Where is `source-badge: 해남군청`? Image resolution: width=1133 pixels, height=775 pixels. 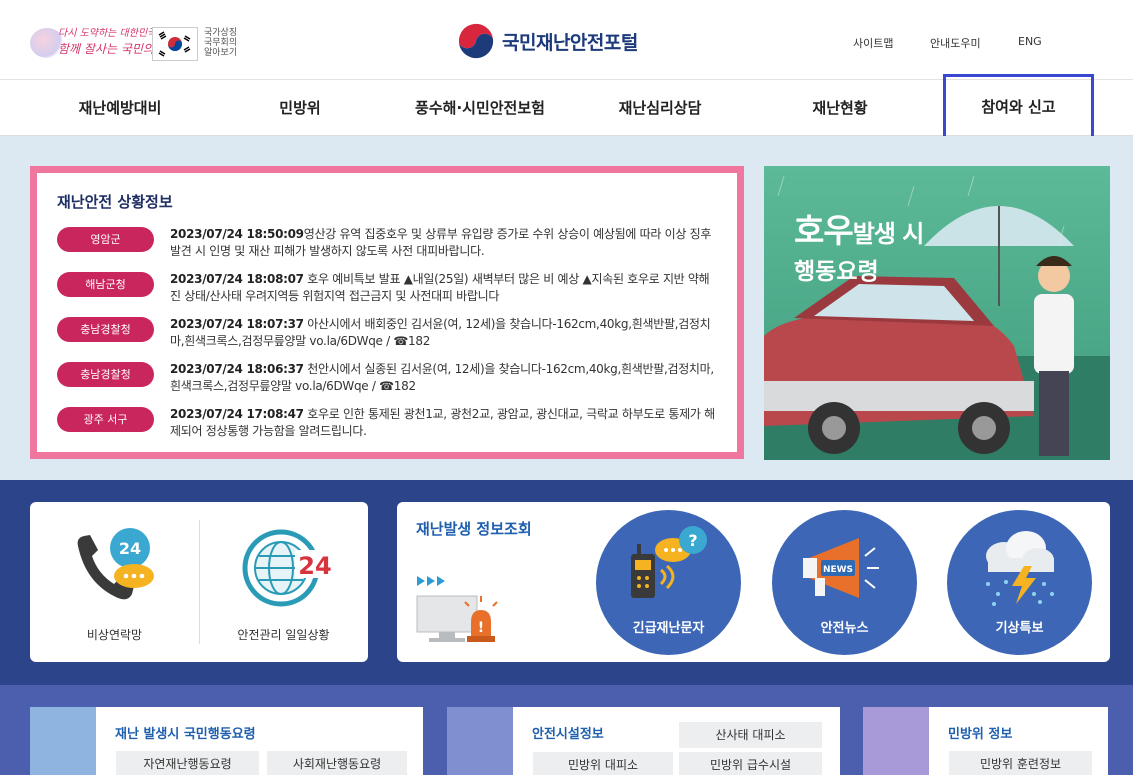
source-badge: 해남군청 is located at coordinates (105, 284).